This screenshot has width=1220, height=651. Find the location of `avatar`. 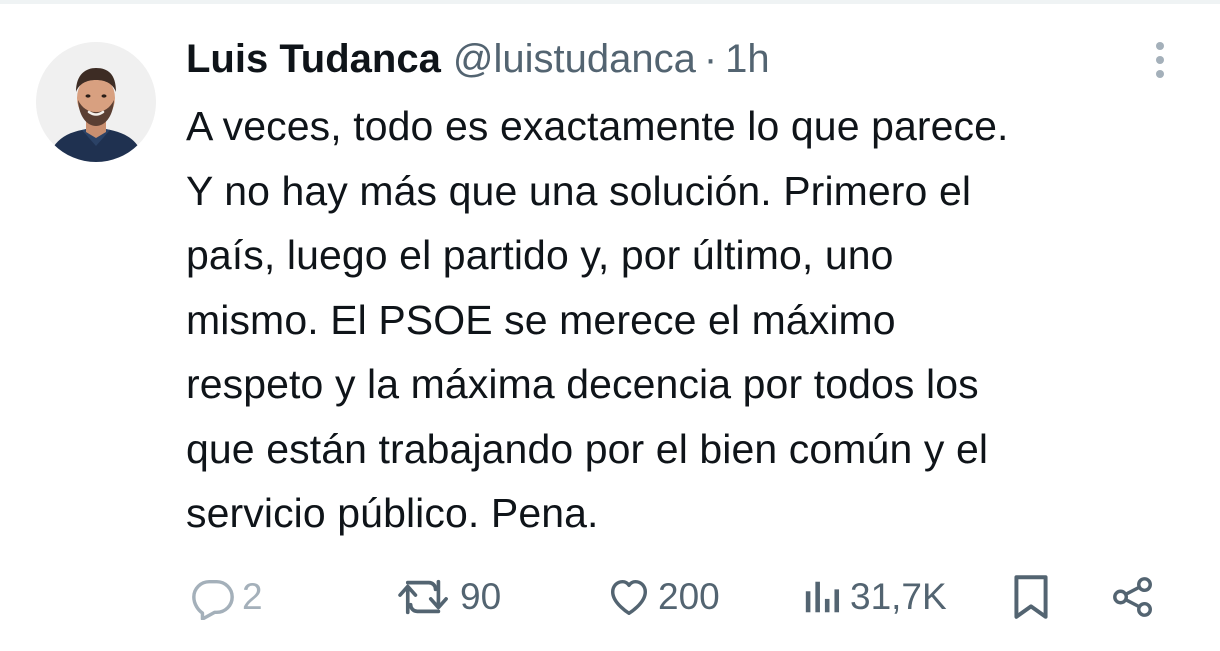

avatar is located at coordinates (96, 102).